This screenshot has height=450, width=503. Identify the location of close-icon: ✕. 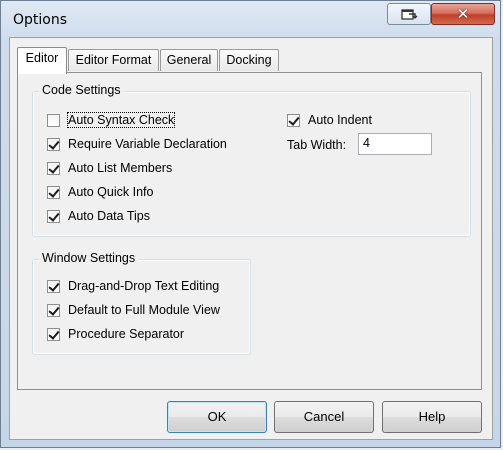
(463, 14).